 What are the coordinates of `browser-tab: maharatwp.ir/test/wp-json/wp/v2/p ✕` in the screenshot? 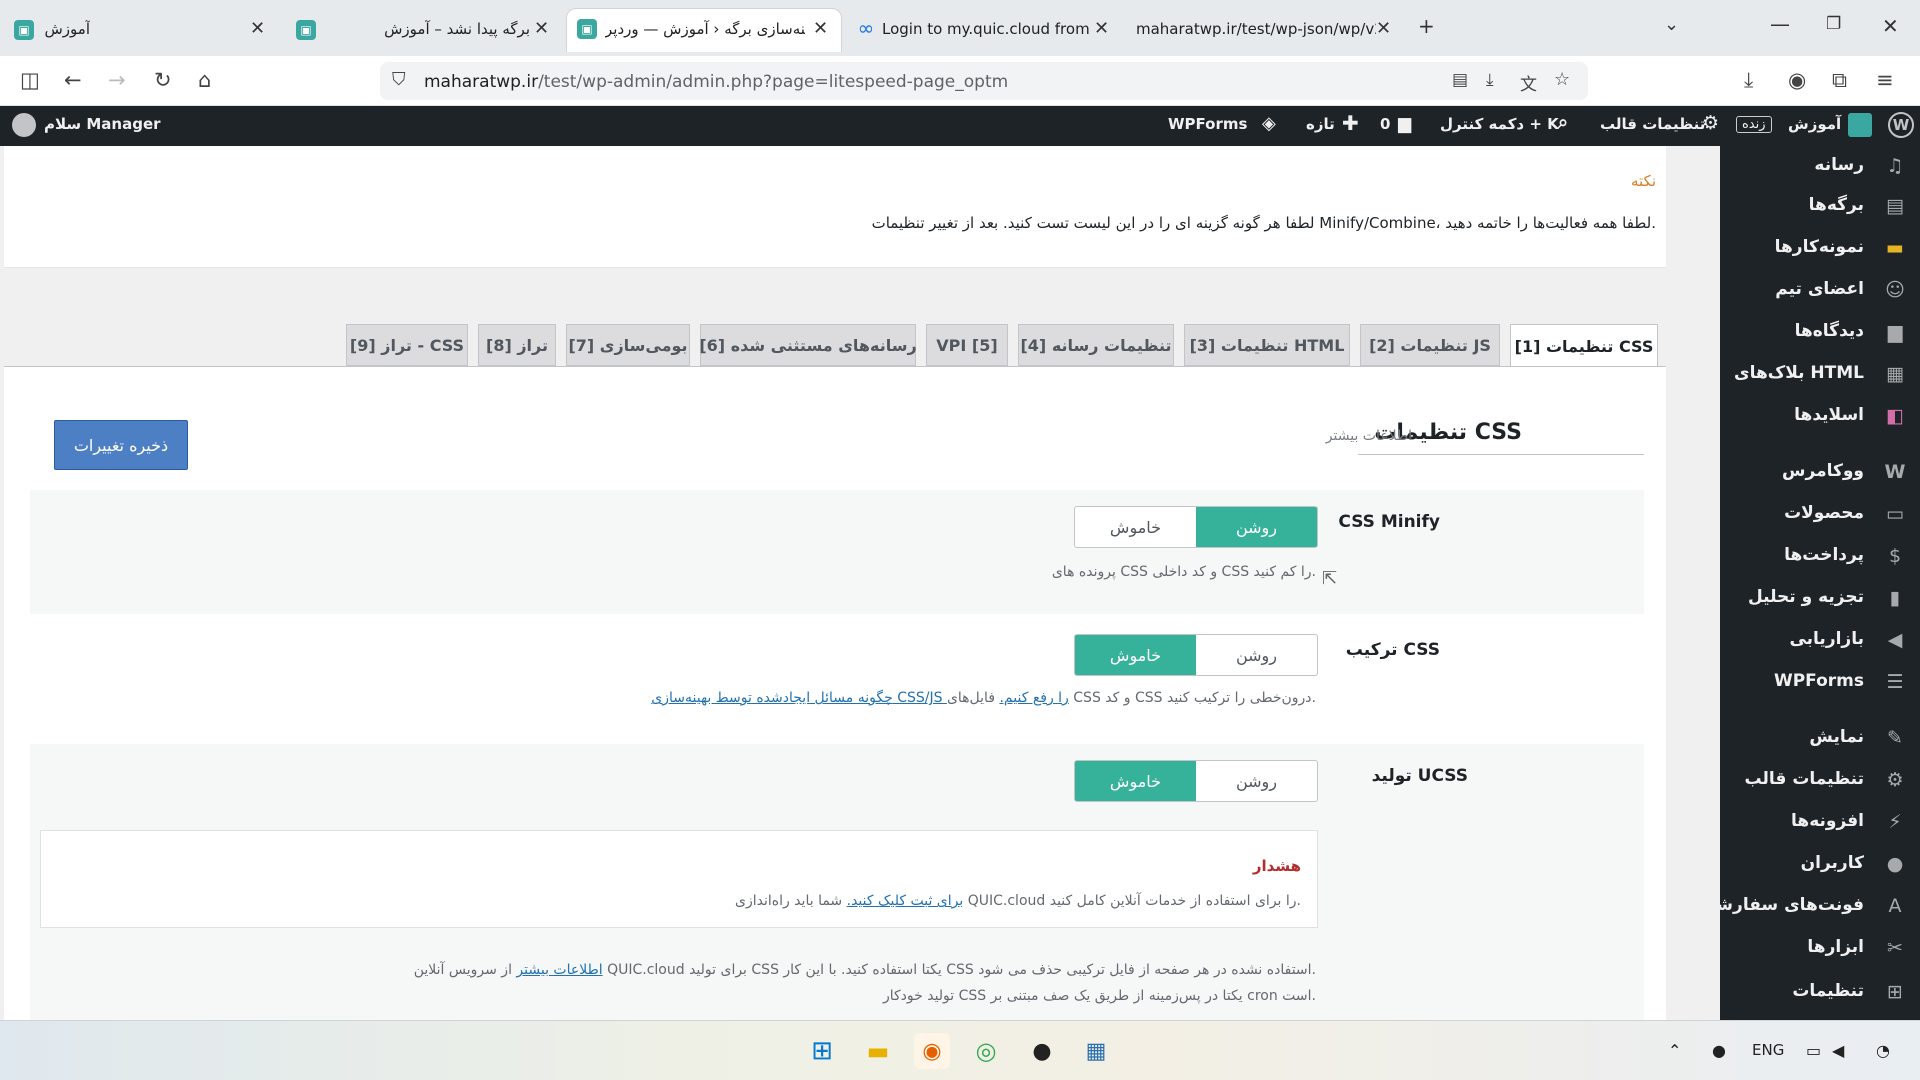 It's located at (1264, 30).